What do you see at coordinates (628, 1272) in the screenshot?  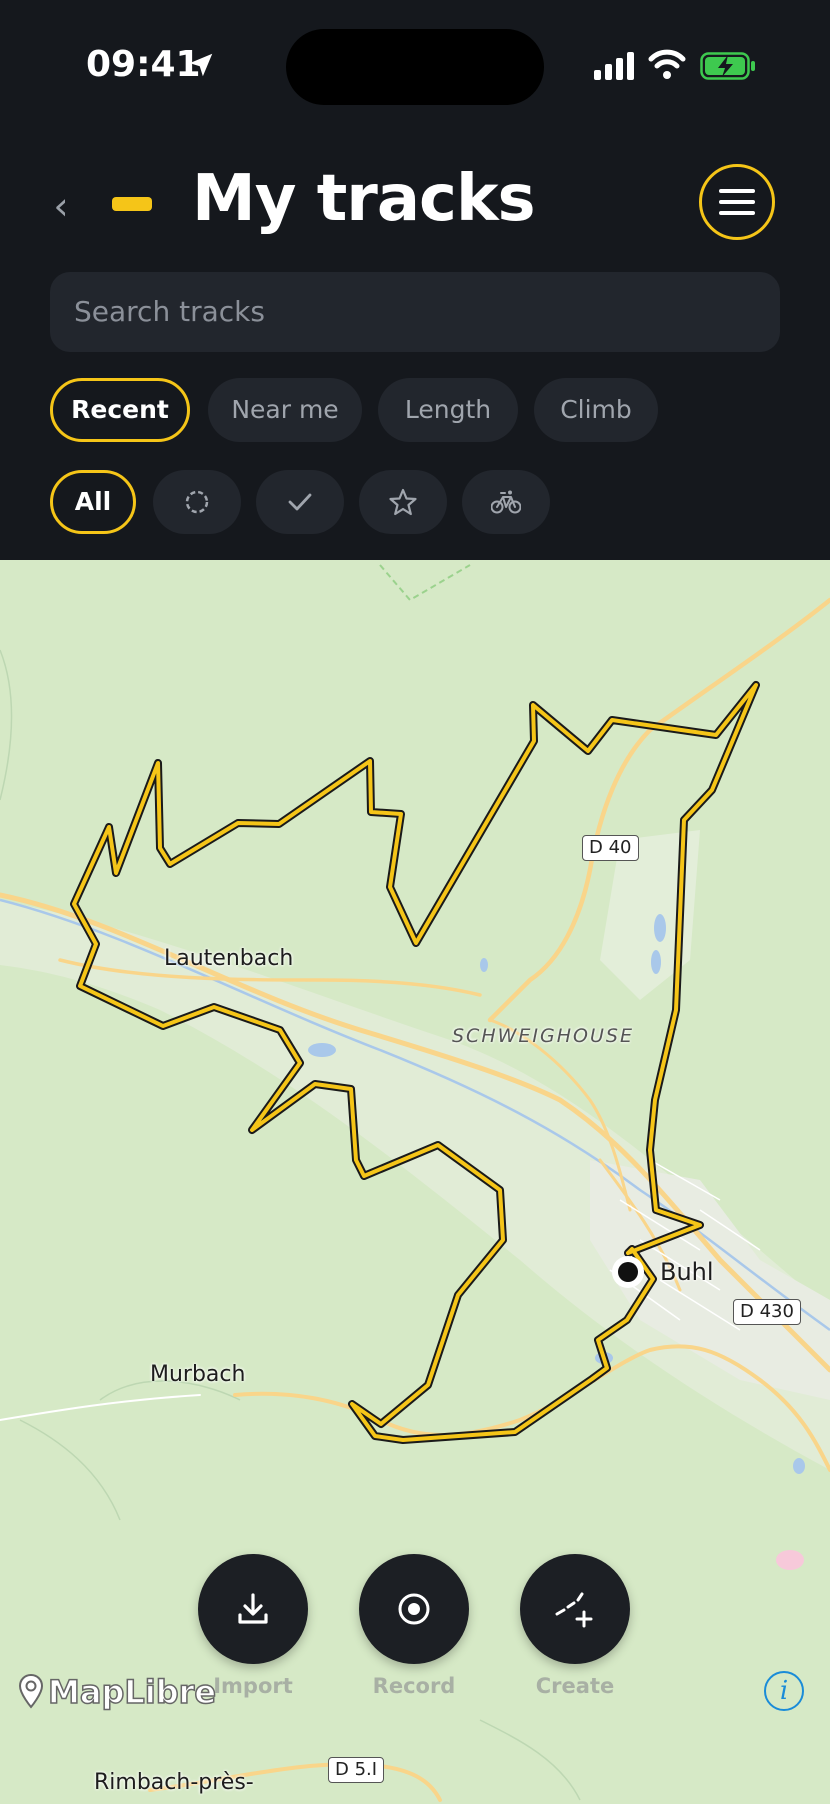 I see `start-marker` at bounding box center [628, 1272].